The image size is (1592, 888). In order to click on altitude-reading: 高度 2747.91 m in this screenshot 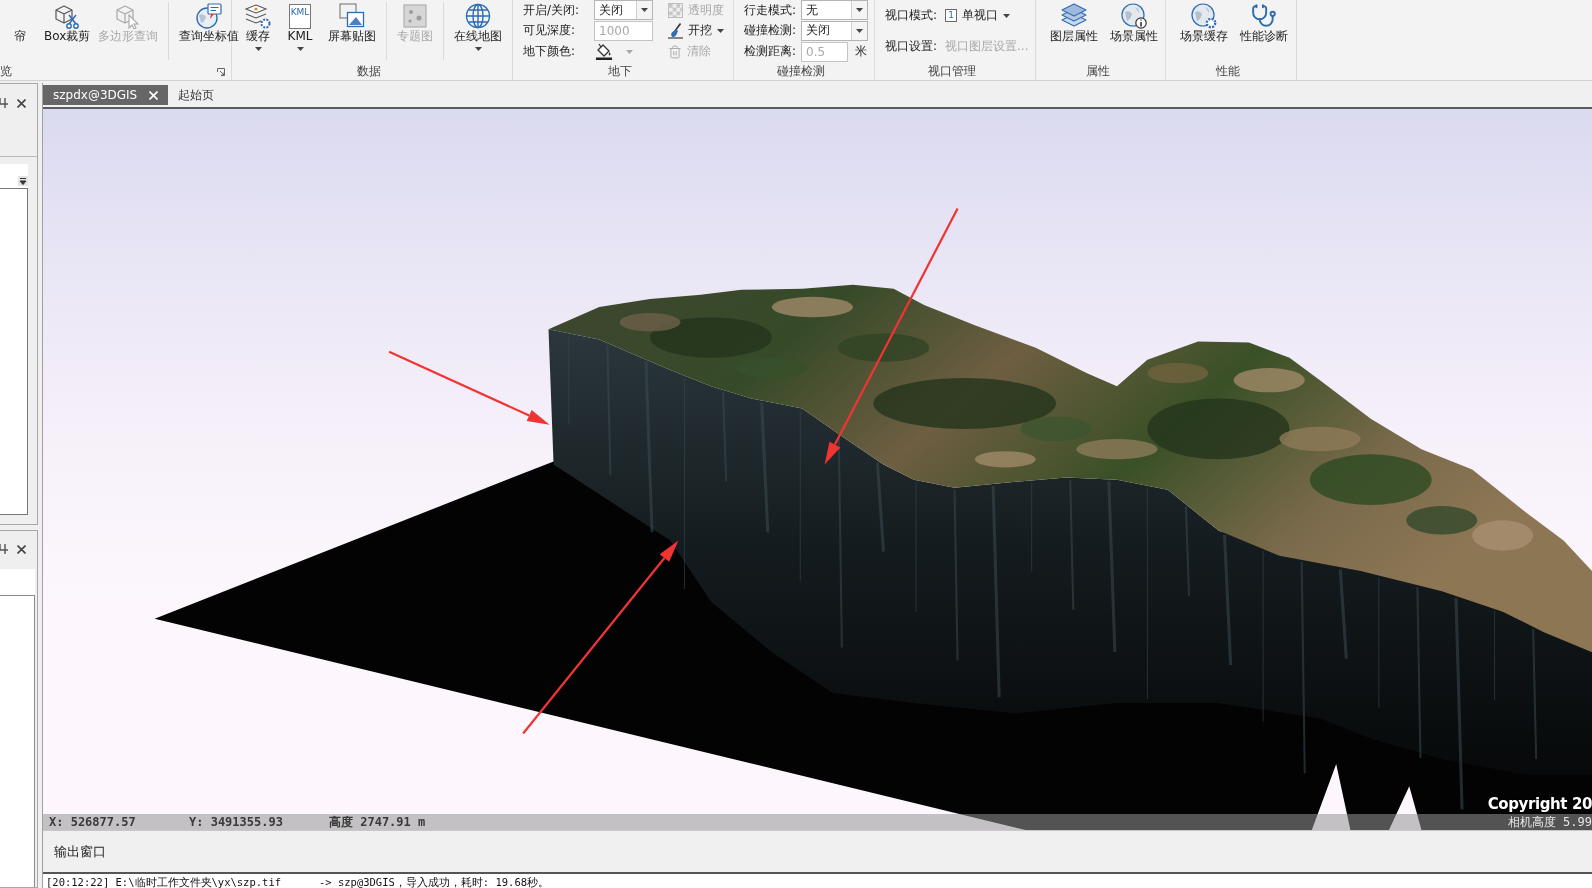, I will do `click(378, 821)`.